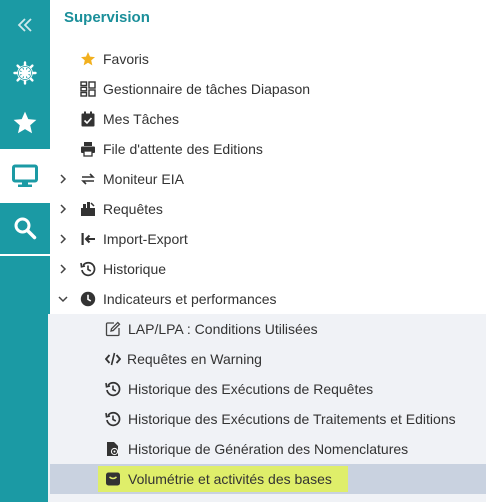 Image resolution: width=486 pixels, height=502 pixels. I want to click on collapse-button, so click(25, 25).